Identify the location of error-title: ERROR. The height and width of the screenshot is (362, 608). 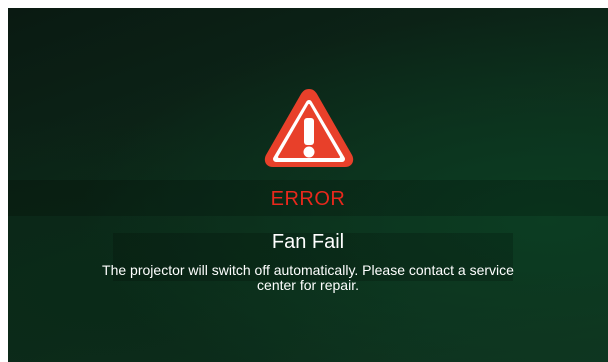
(308, 199).